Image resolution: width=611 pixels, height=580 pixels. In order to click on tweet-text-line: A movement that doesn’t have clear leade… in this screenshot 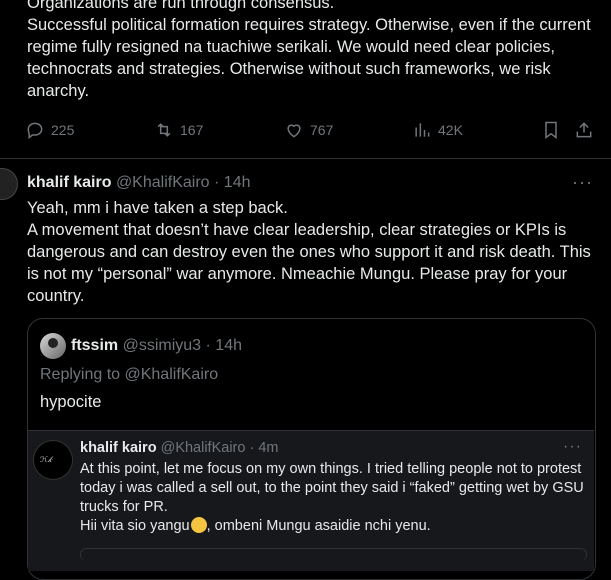, I will do `click(309, 263)`.